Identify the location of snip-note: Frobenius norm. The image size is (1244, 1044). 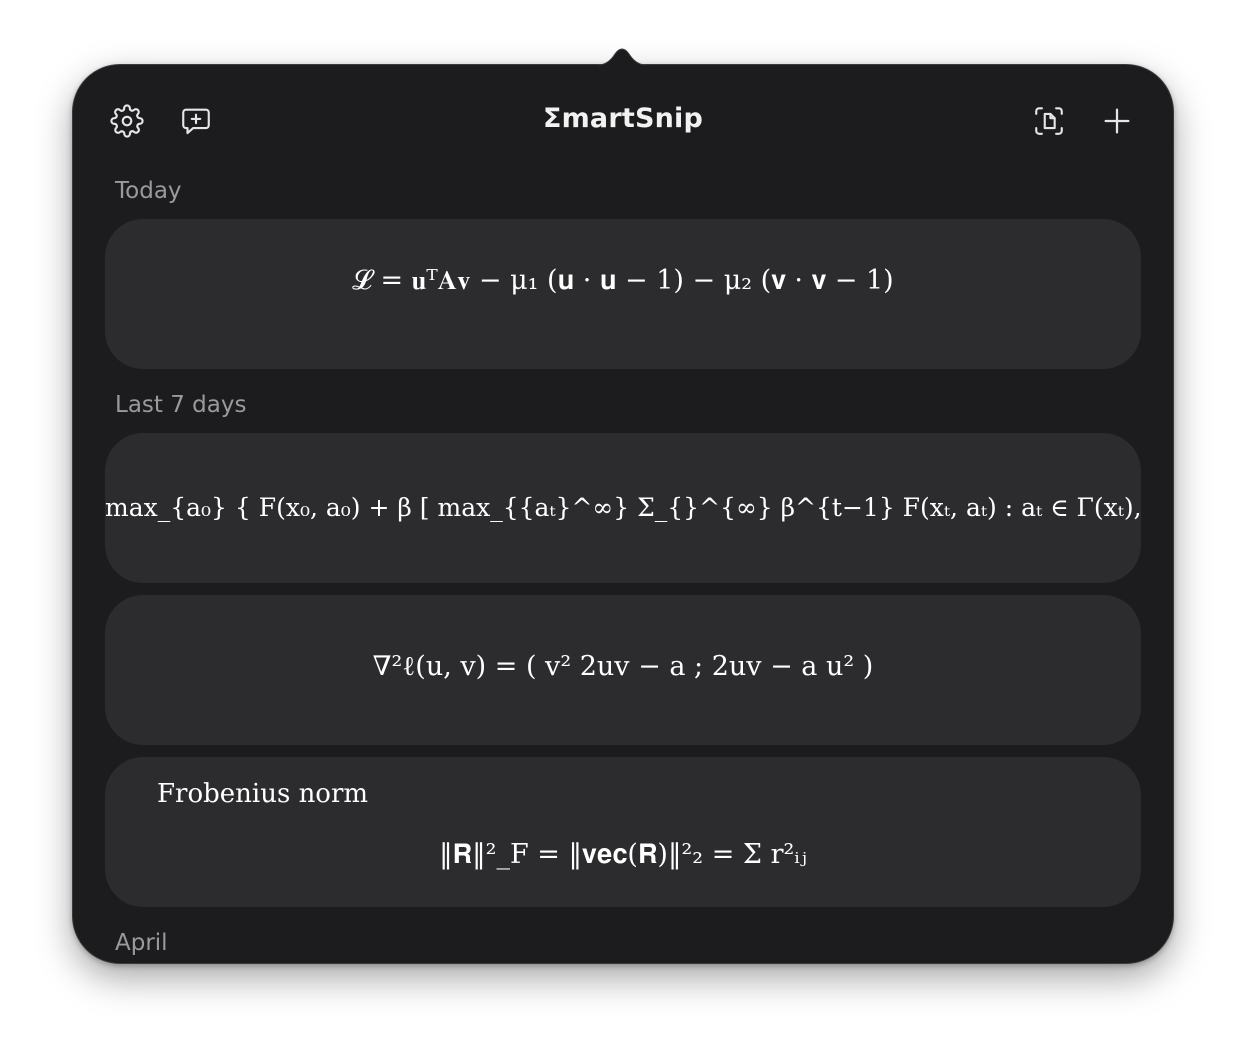
(263, 794).